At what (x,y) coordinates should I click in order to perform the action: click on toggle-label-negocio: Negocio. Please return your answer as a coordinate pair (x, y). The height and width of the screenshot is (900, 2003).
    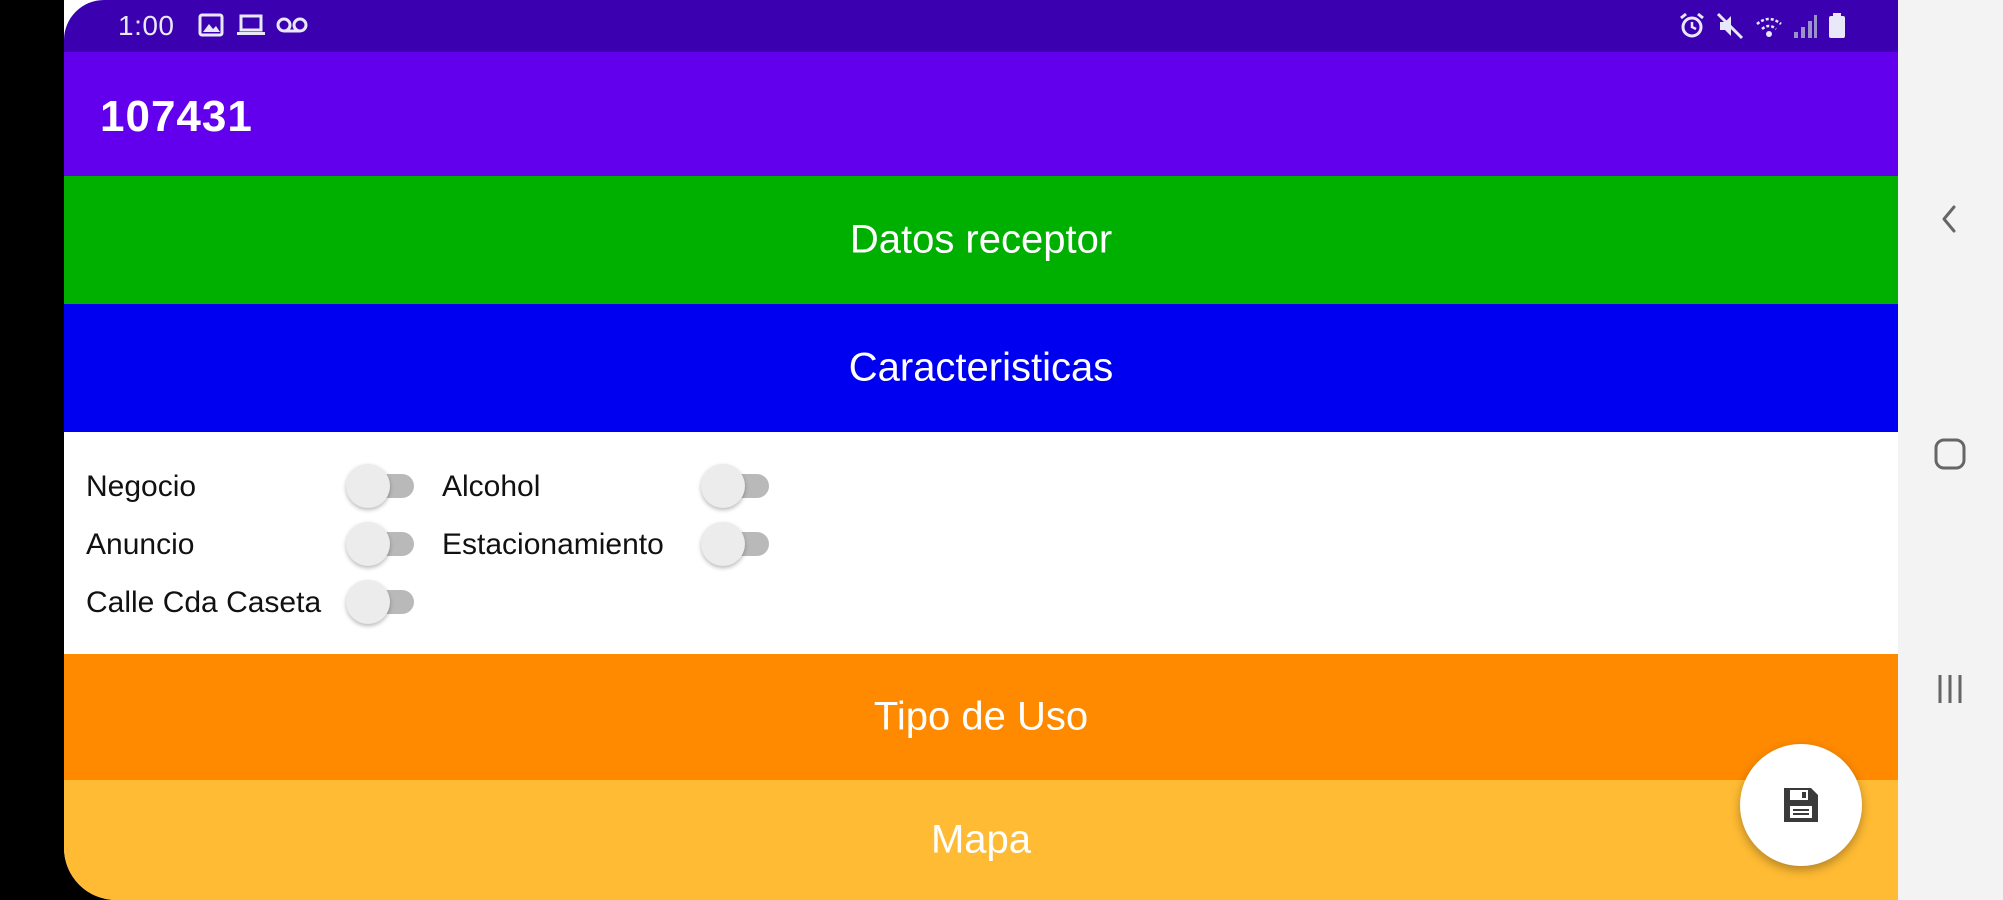
    Looking at the image, I should click on (141, 486).